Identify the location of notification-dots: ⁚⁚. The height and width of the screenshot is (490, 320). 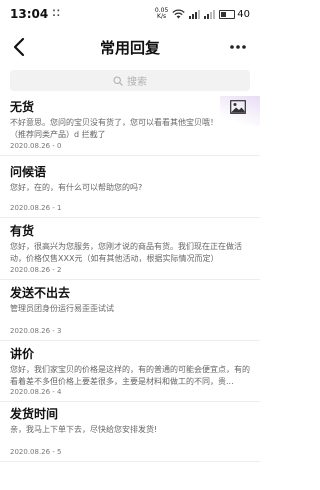
(57, 14).